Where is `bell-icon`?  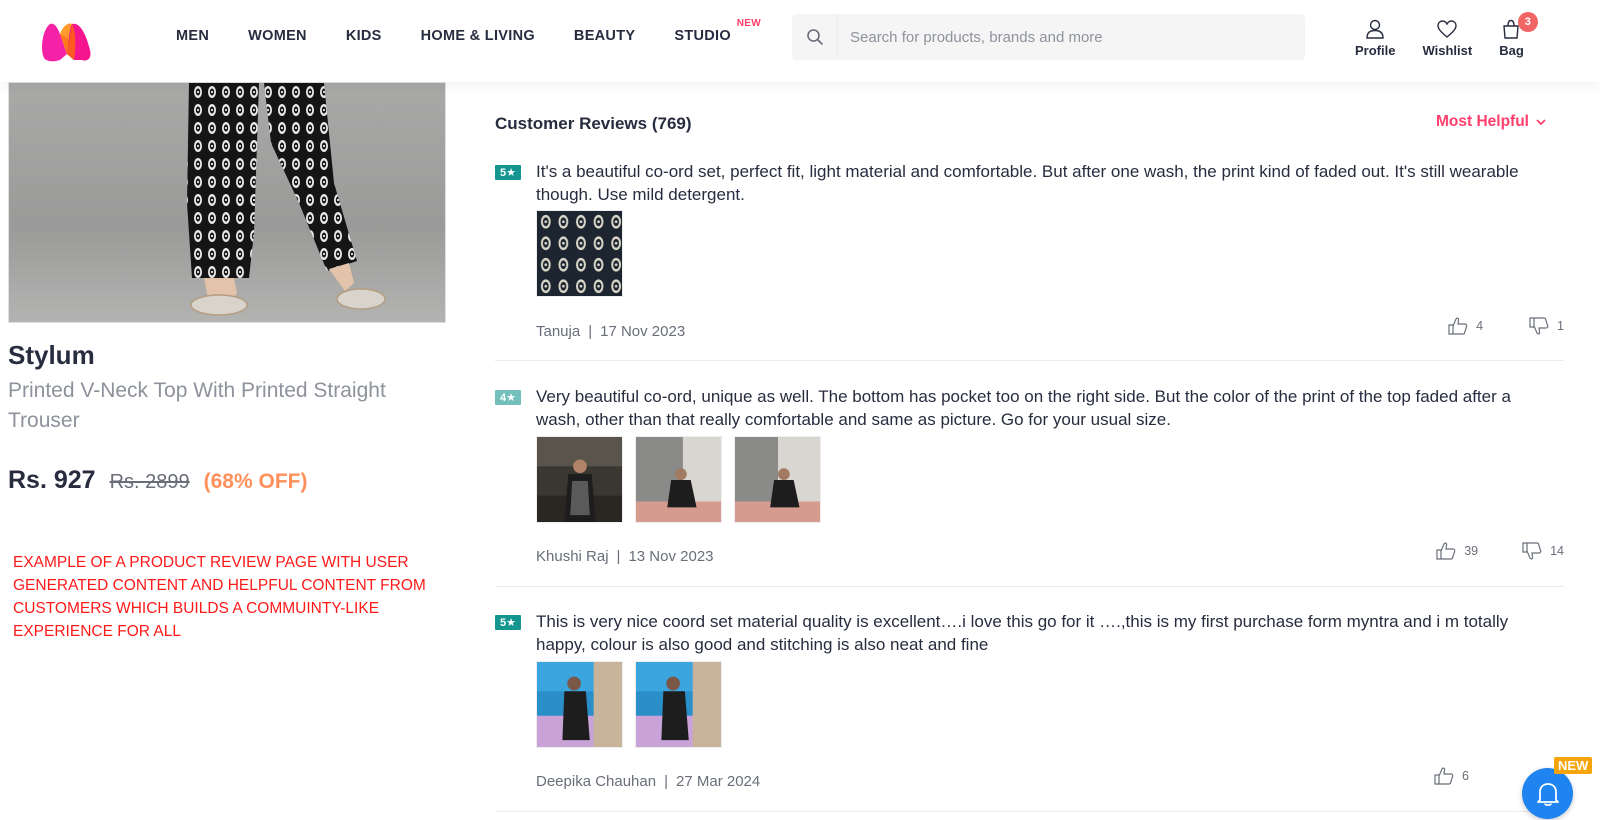 bell-icon is located at coordinates (1547, 794).